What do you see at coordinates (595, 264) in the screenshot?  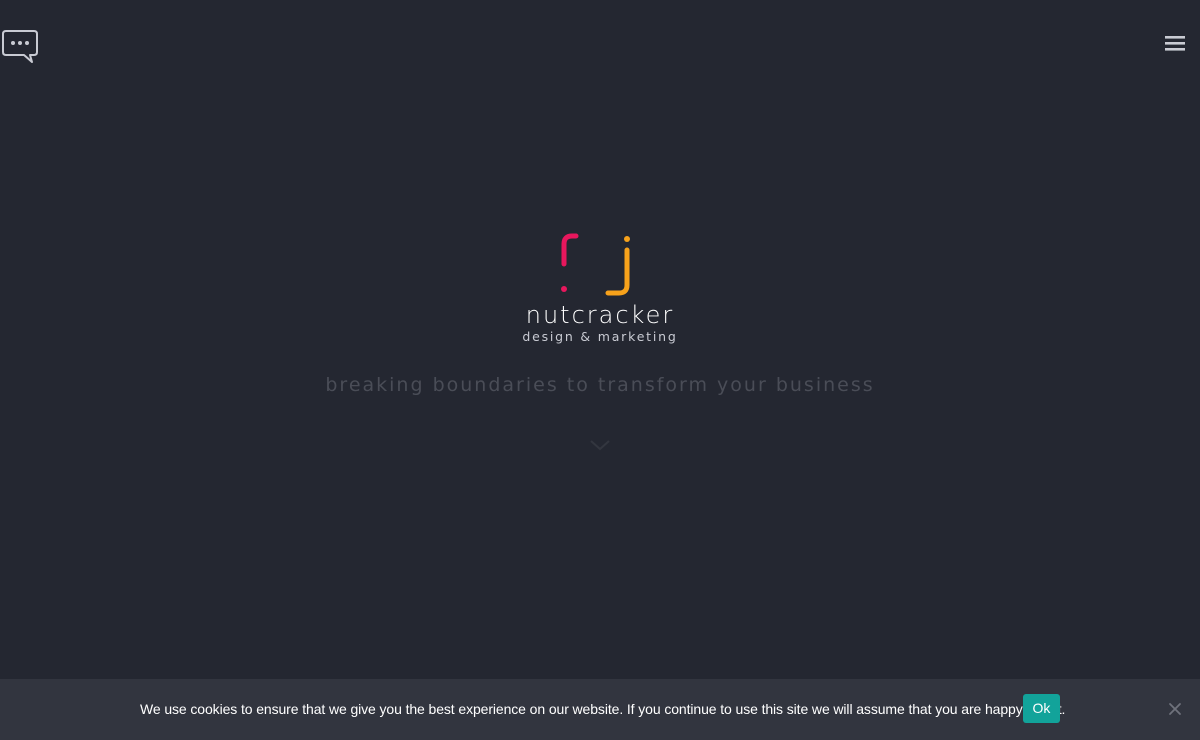 I see `logo-mark-icon` at bounding box center [595, 264].